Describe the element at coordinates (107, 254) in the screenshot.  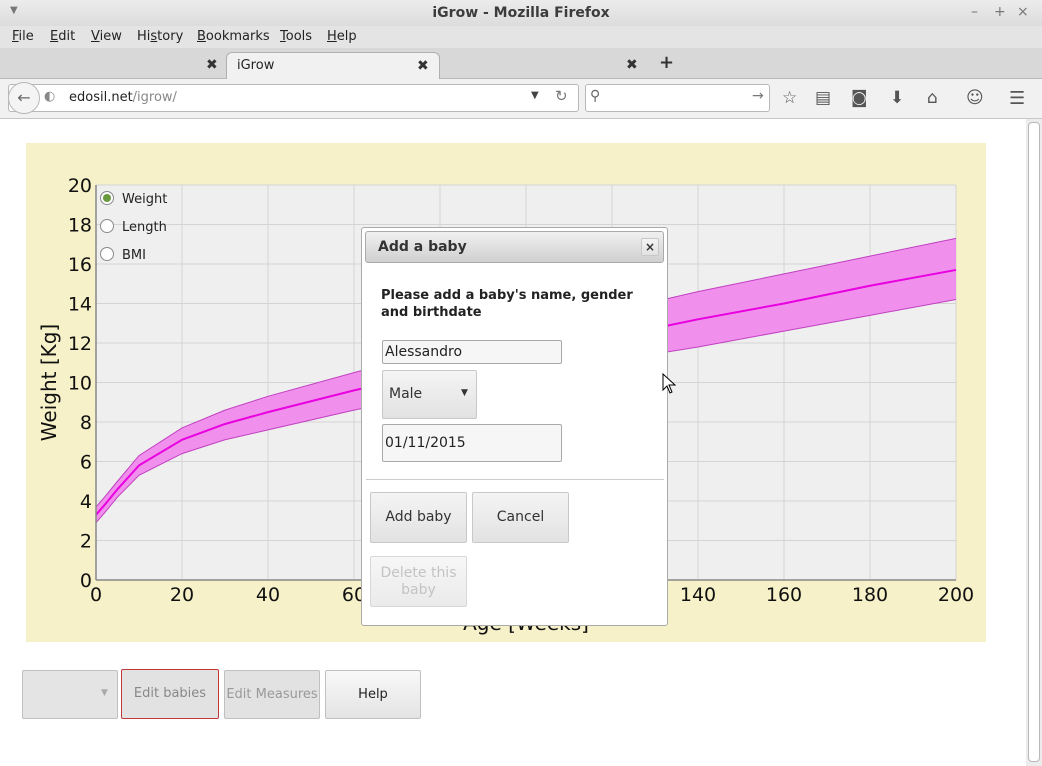
I see `radio-bmi-button` at that location.